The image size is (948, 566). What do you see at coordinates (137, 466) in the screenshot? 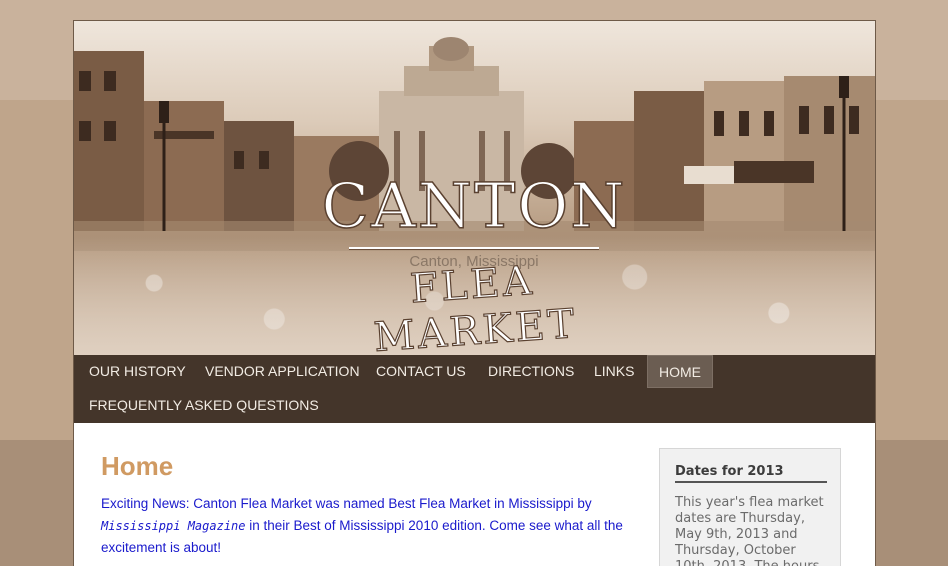
I see `page-title: Home` at bounding box center [137, 466].